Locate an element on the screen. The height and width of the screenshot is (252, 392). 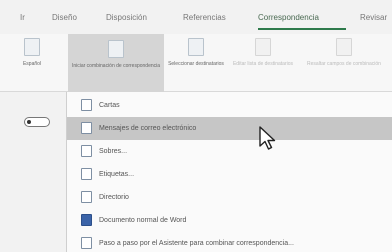
menu-item-directorio: Directorio is located at coordinates (229, 197).